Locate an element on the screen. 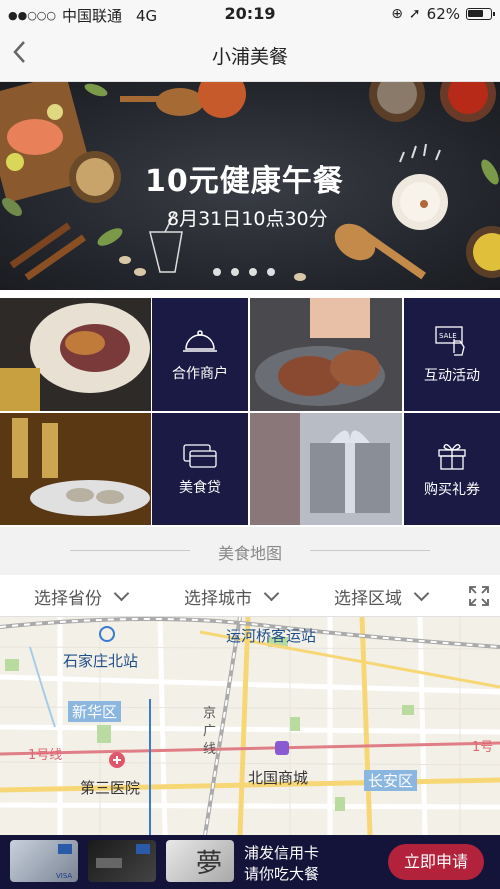  fullscreen-button is located at coordinates (479, 596).